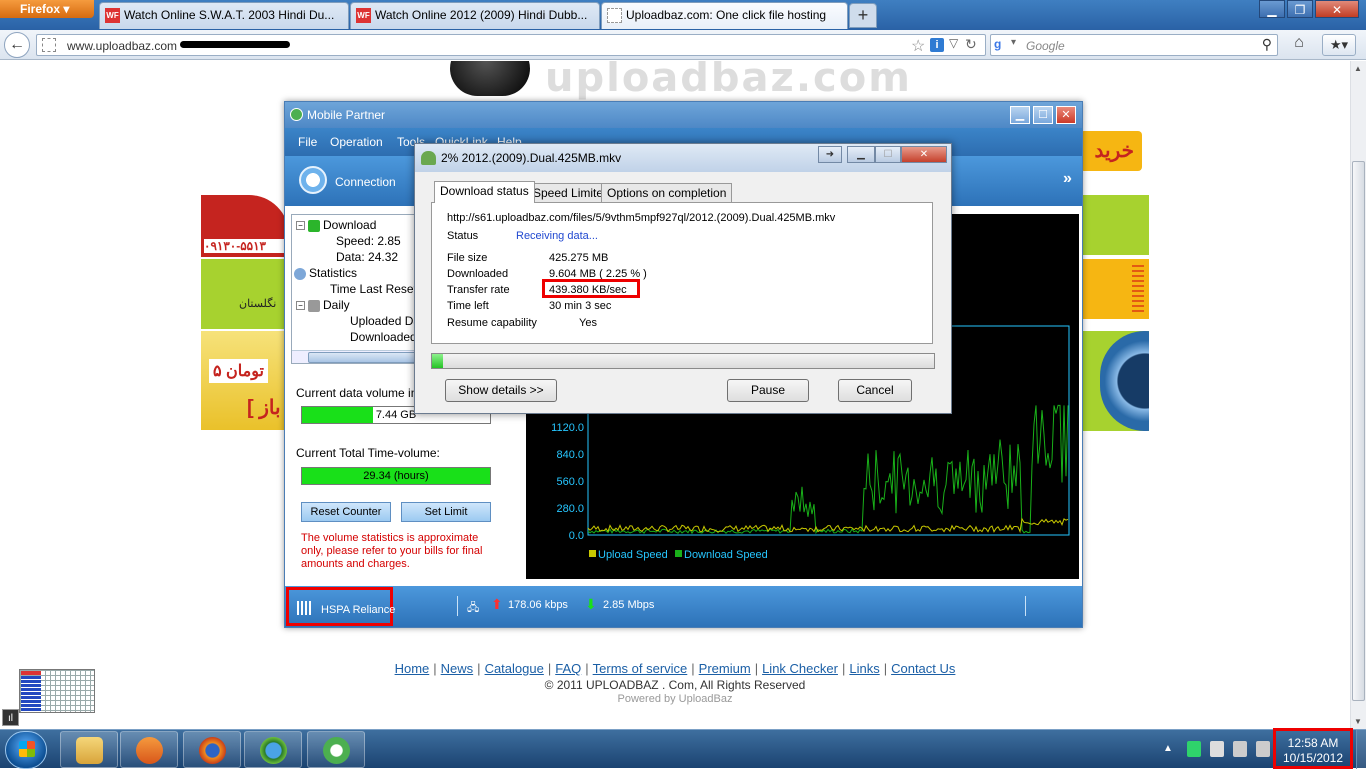 This screenshot has width=1366, height=769. What do you see at coordinates (26, 750) in the screenshot?
I see `start-button` at bounding box center [26, 750].